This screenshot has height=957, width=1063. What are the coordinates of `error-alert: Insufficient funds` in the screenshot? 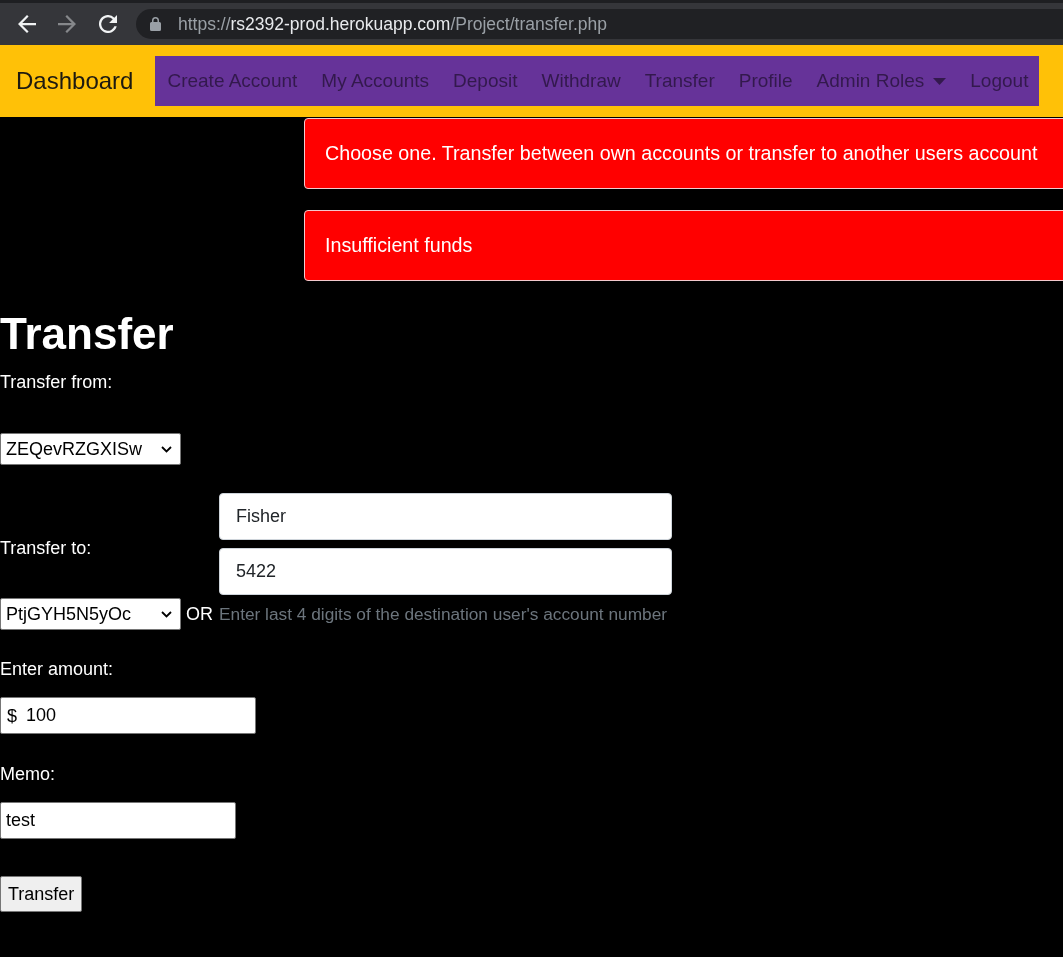 It's located at (683, 245).